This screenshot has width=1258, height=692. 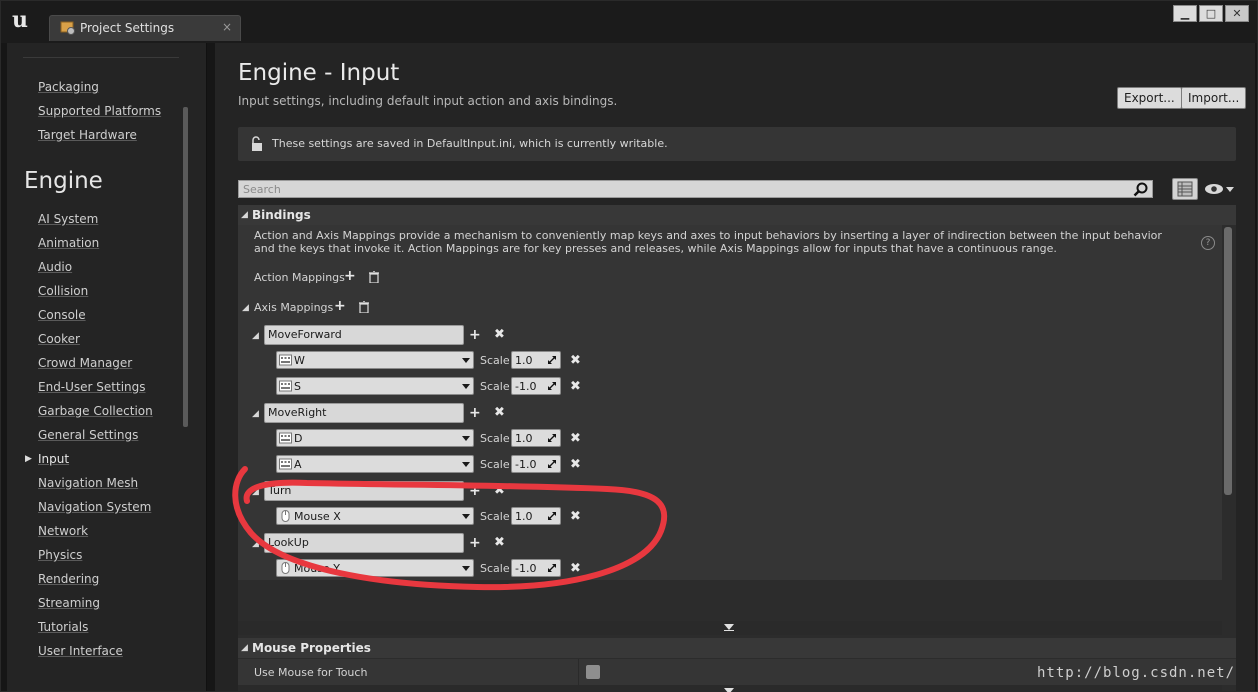 I want to click on sidebar-item-physics: Physics, so click(x=60, y=555).